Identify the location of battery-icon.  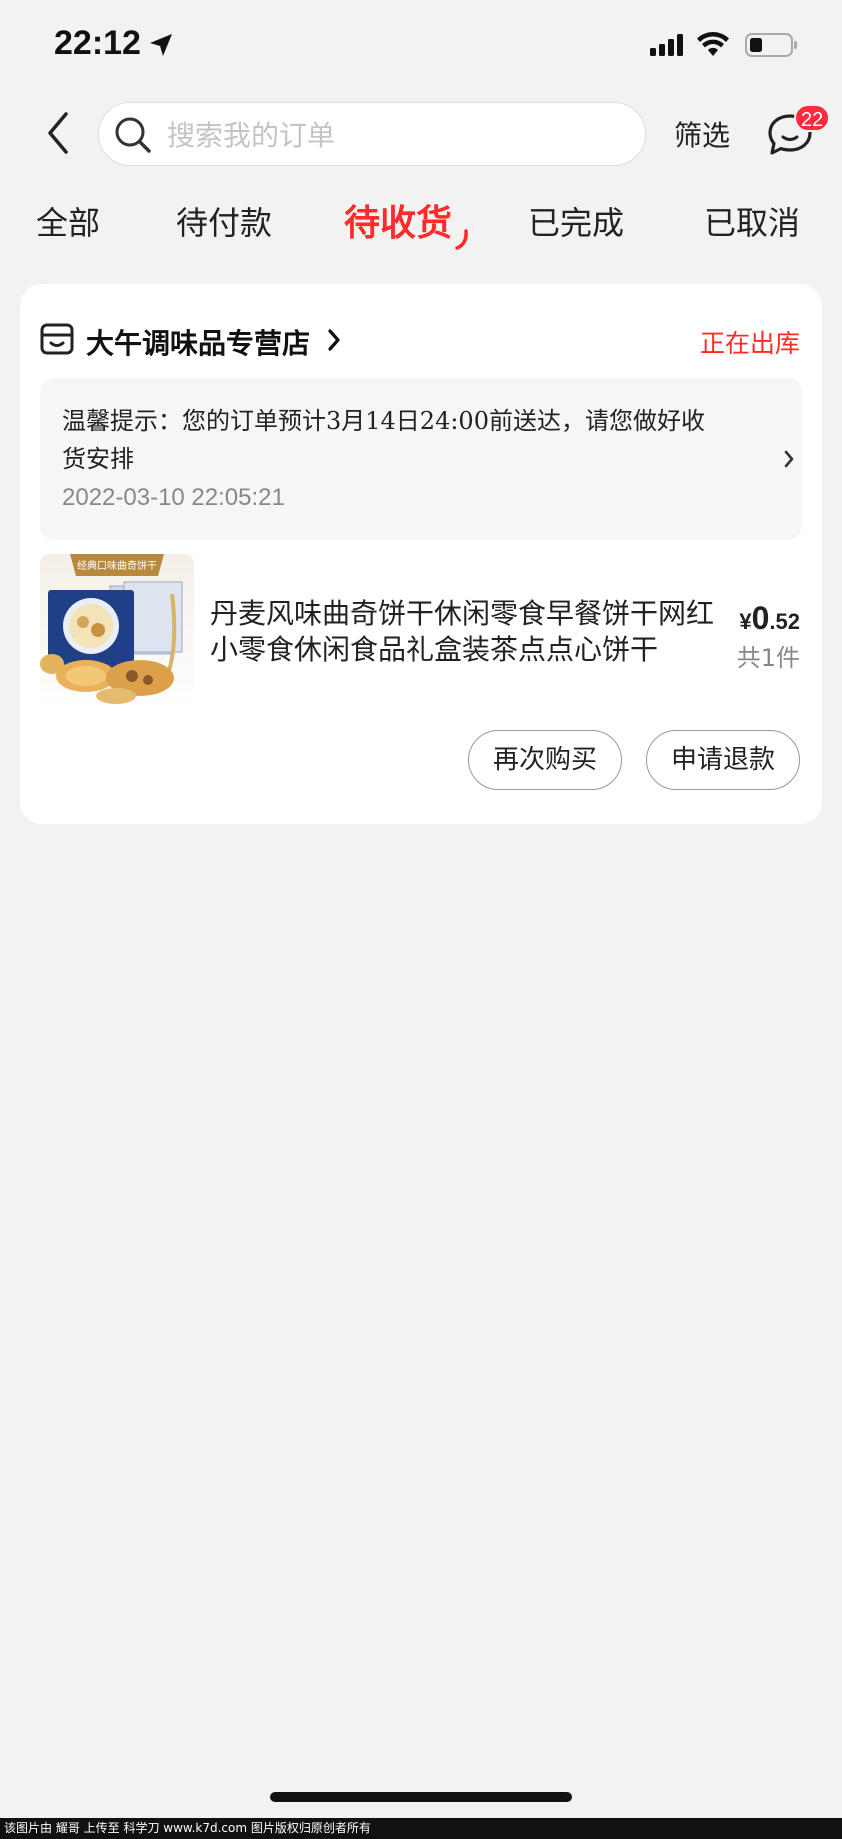
(771, 45).